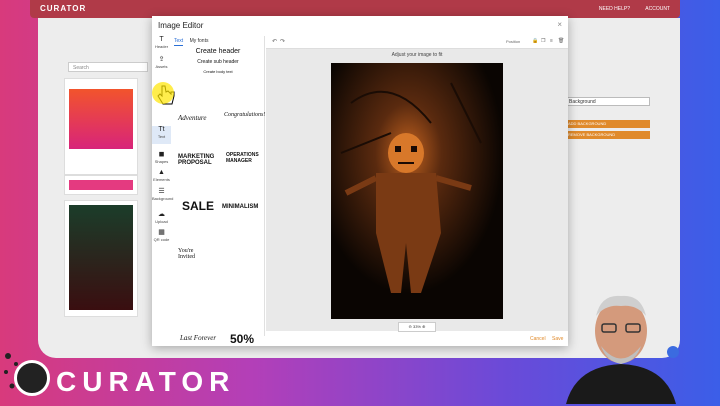 This screenshot has height=406, width=720. I want to click on remove-background-button: REMOVE BACKGROUND, so click(607, 135).